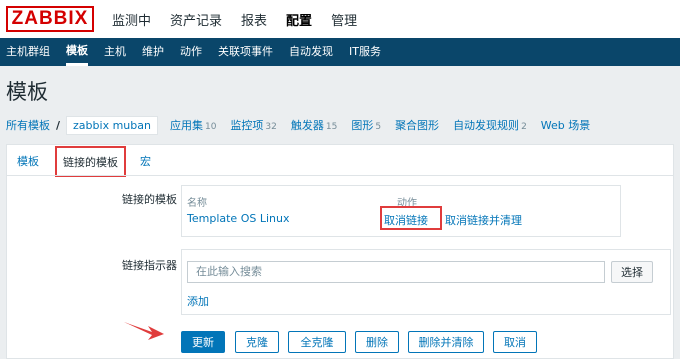  What do you see at coordinates (153, 52) in the screenshot?
I see `submenu-maintenance: 维护` at bounding box center [153, 52].